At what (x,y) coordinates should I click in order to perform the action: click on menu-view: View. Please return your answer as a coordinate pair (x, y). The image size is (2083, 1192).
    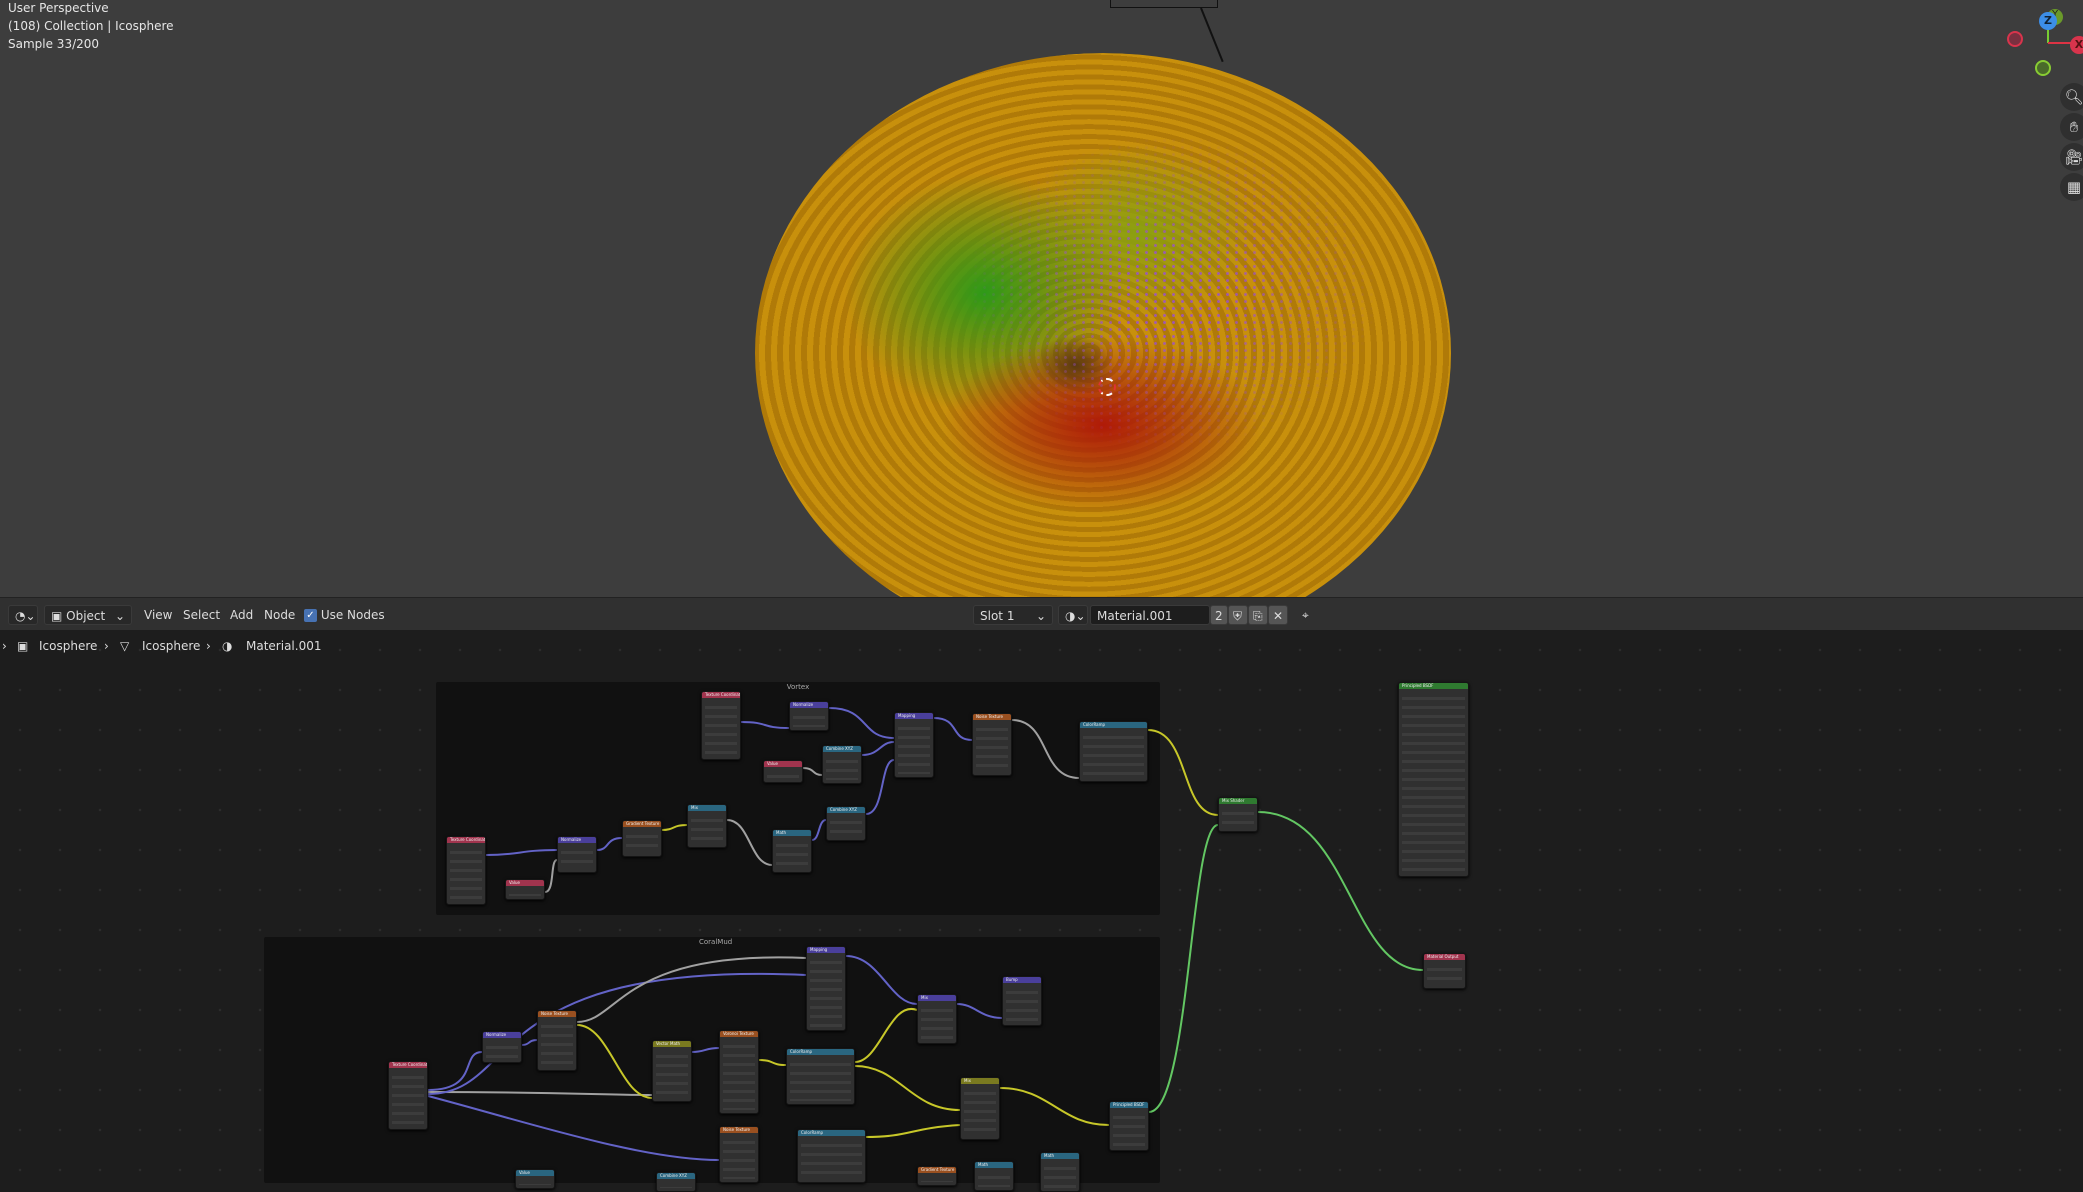
    Looking at the image, I should click on (158, 615).